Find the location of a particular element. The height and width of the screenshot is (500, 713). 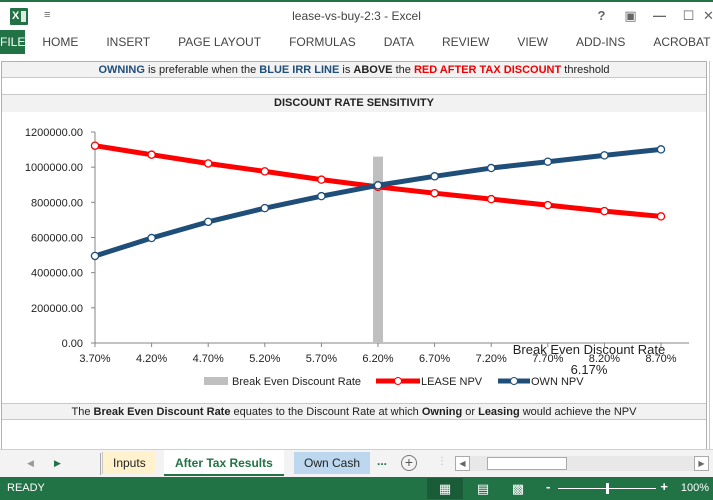

annotation-value: 6.17% is located at coordinates (589, 369).